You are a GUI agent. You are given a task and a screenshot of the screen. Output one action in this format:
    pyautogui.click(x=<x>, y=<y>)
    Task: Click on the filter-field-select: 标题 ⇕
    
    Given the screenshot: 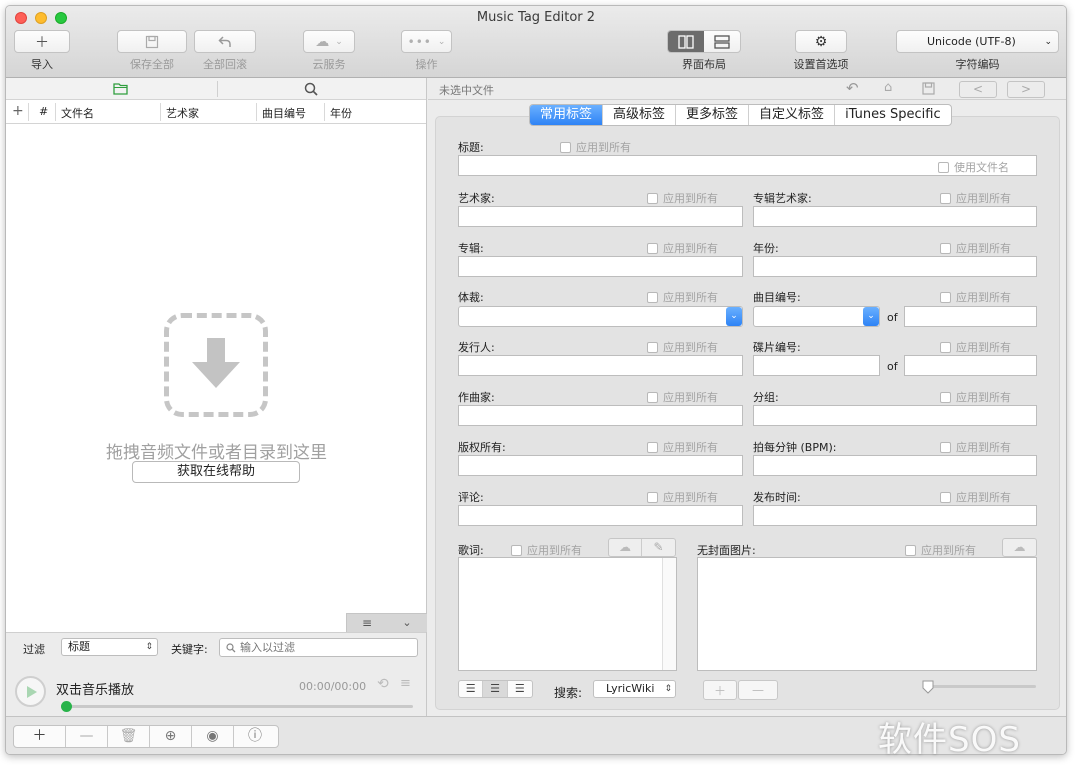 What is the action you would take?
    pyautogui.click(x=109, y=647)
    